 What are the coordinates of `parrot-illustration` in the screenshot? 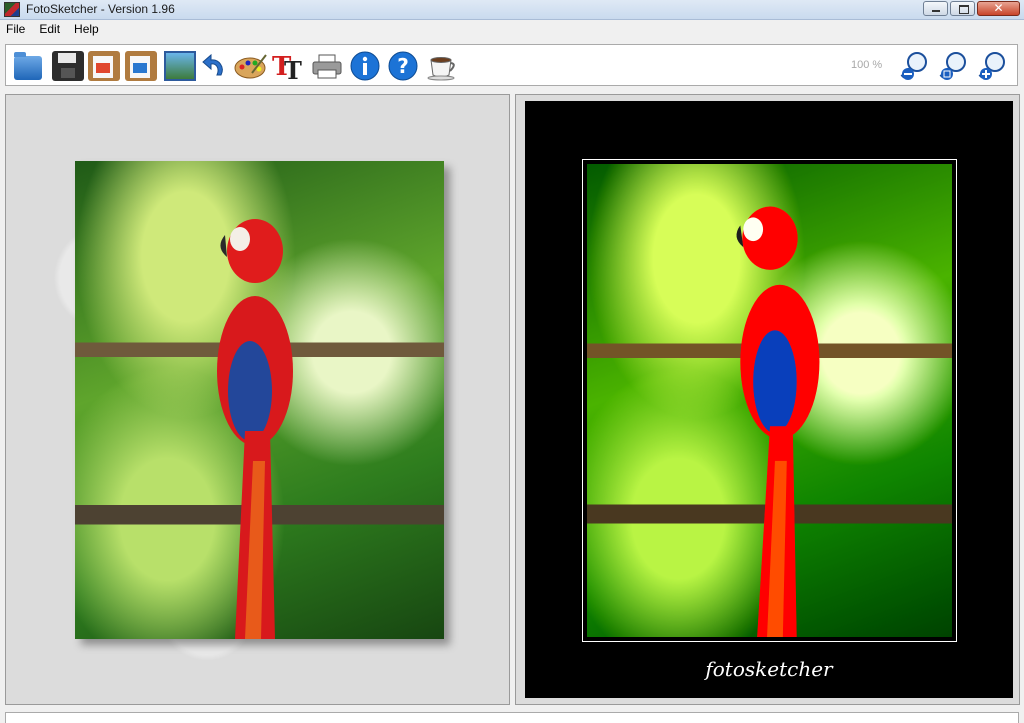 It's located at (255, 429).